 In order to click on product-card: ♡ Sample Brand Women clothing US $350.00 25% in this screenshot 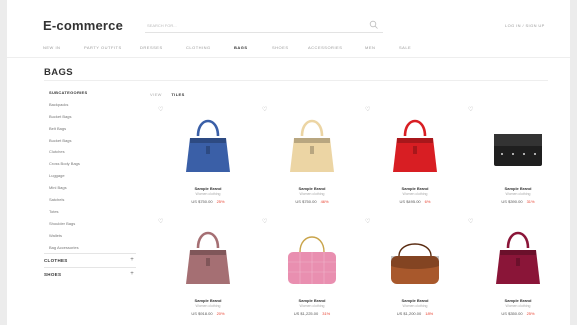, I will do `click(517, 272)`.